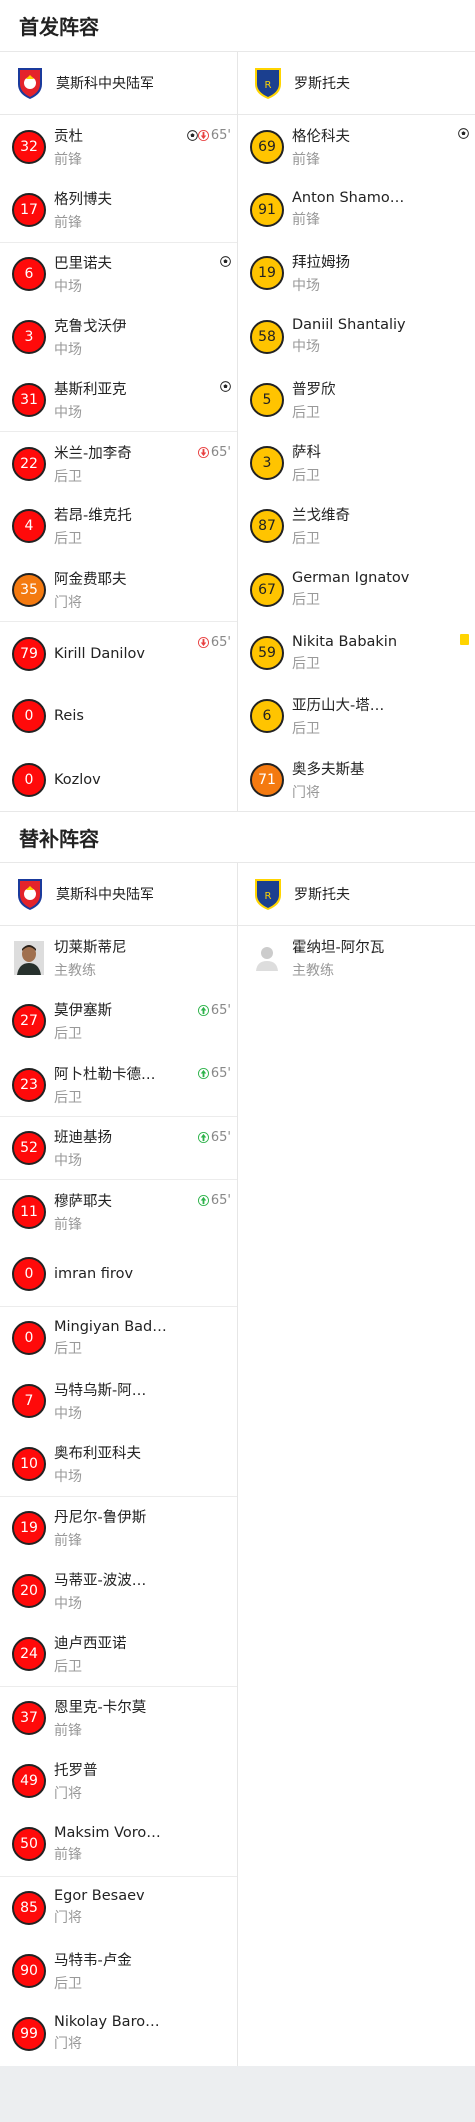 The image size is (475, 2122). I want to click on player-name: Daniil Shantaliy, so click(349, 325).